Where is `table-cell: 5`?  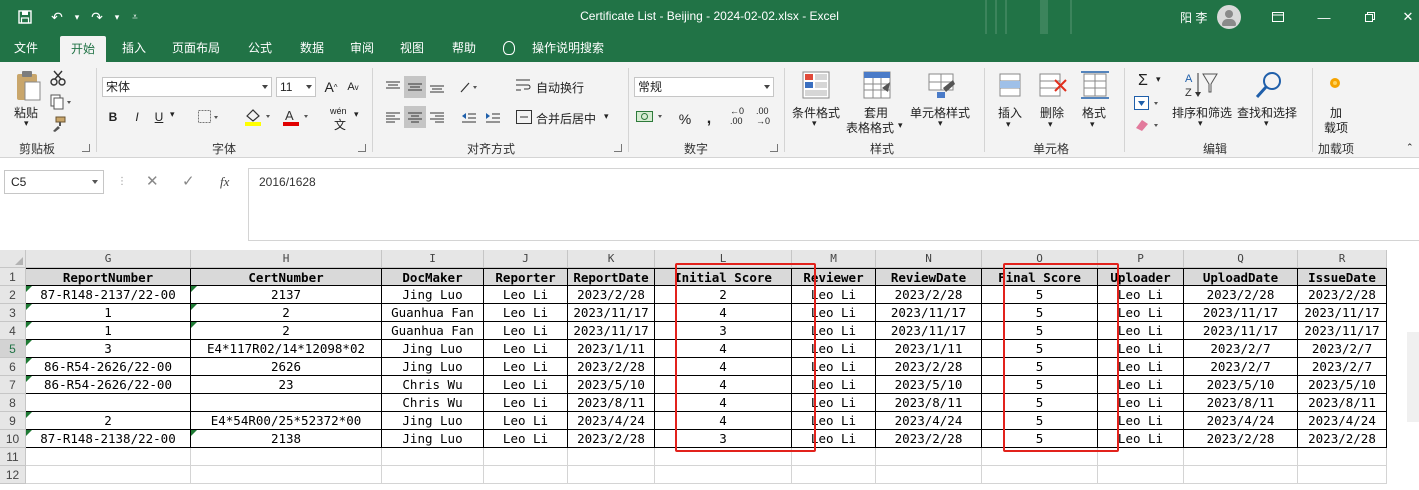
table-cell: 5 is located at coordinates (1040, 421).